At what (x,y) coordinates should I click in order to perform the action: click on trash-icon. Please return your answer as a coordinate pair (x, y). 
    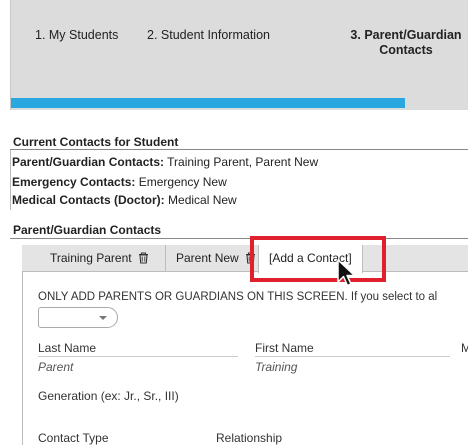
    Looking at the image, I should click on (143, 258).